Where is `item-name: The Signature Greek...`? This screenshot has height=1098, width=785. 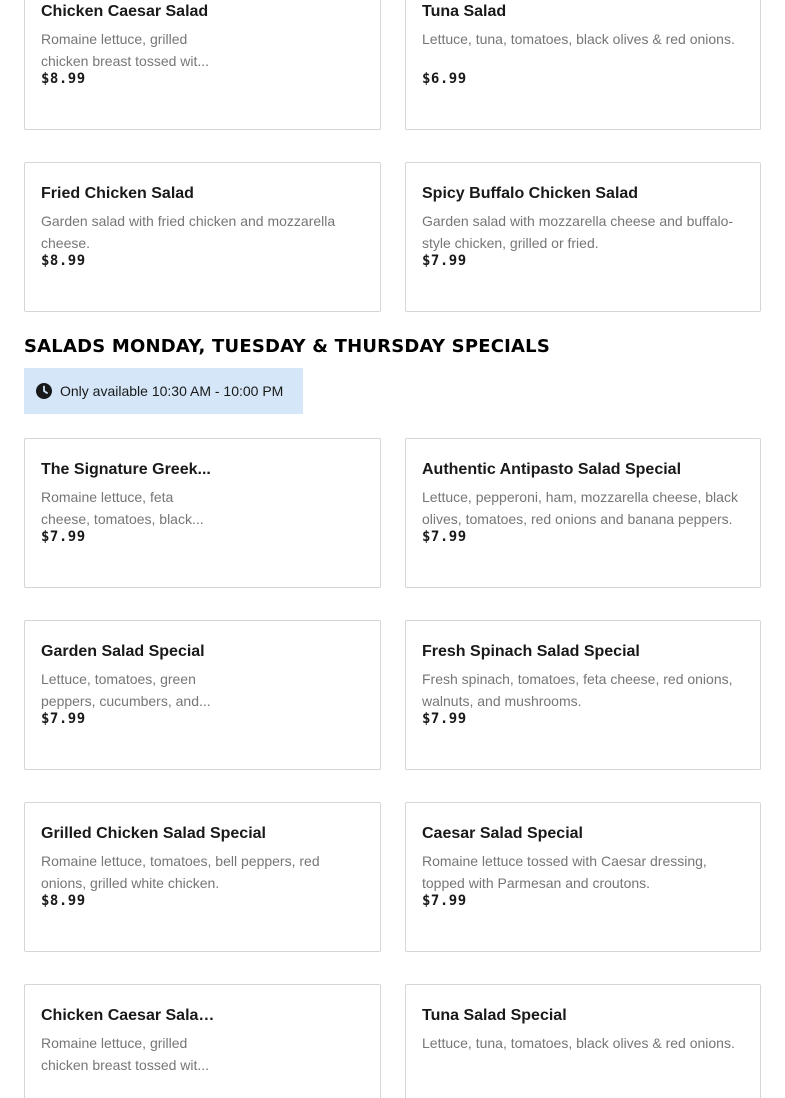 item-name: The Signature Greek... is located at coordinates (126, 469).